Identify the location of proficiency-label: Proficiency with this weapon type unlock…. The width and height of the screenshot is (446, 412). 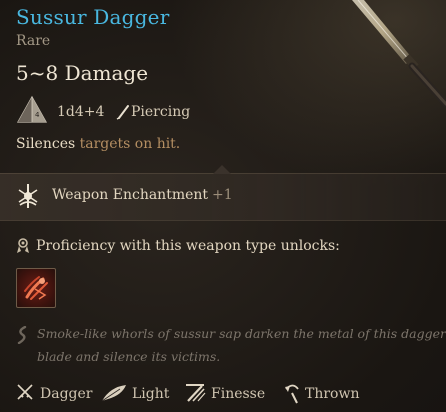
(188, 246).